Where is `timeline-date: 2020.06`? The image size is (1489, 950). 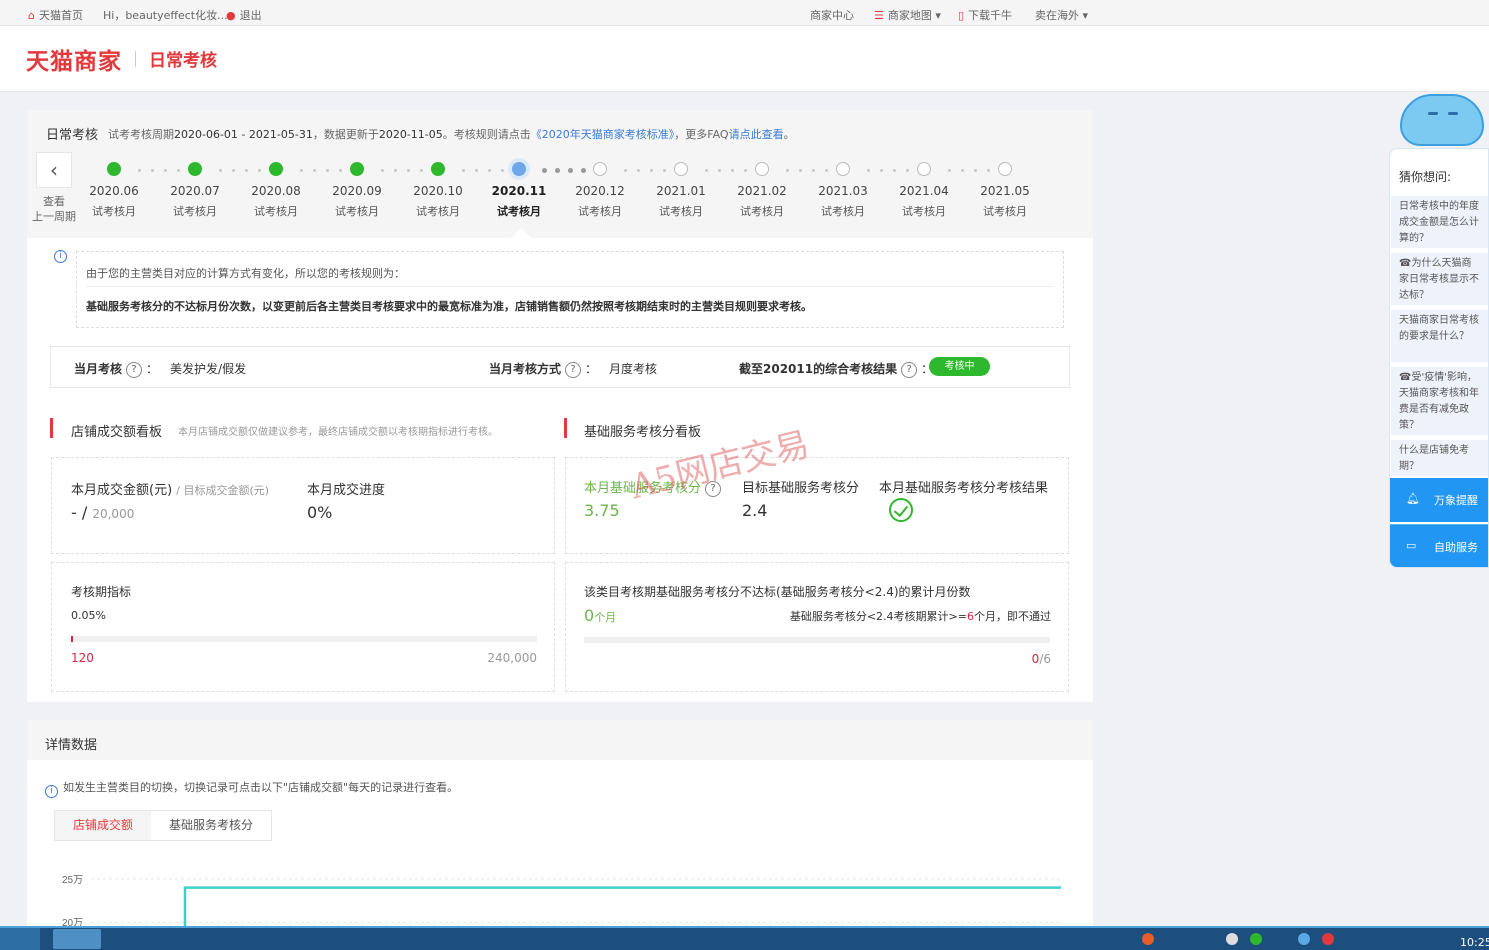
timeline-date: 2020.06 is located at coordinates (114, 191).